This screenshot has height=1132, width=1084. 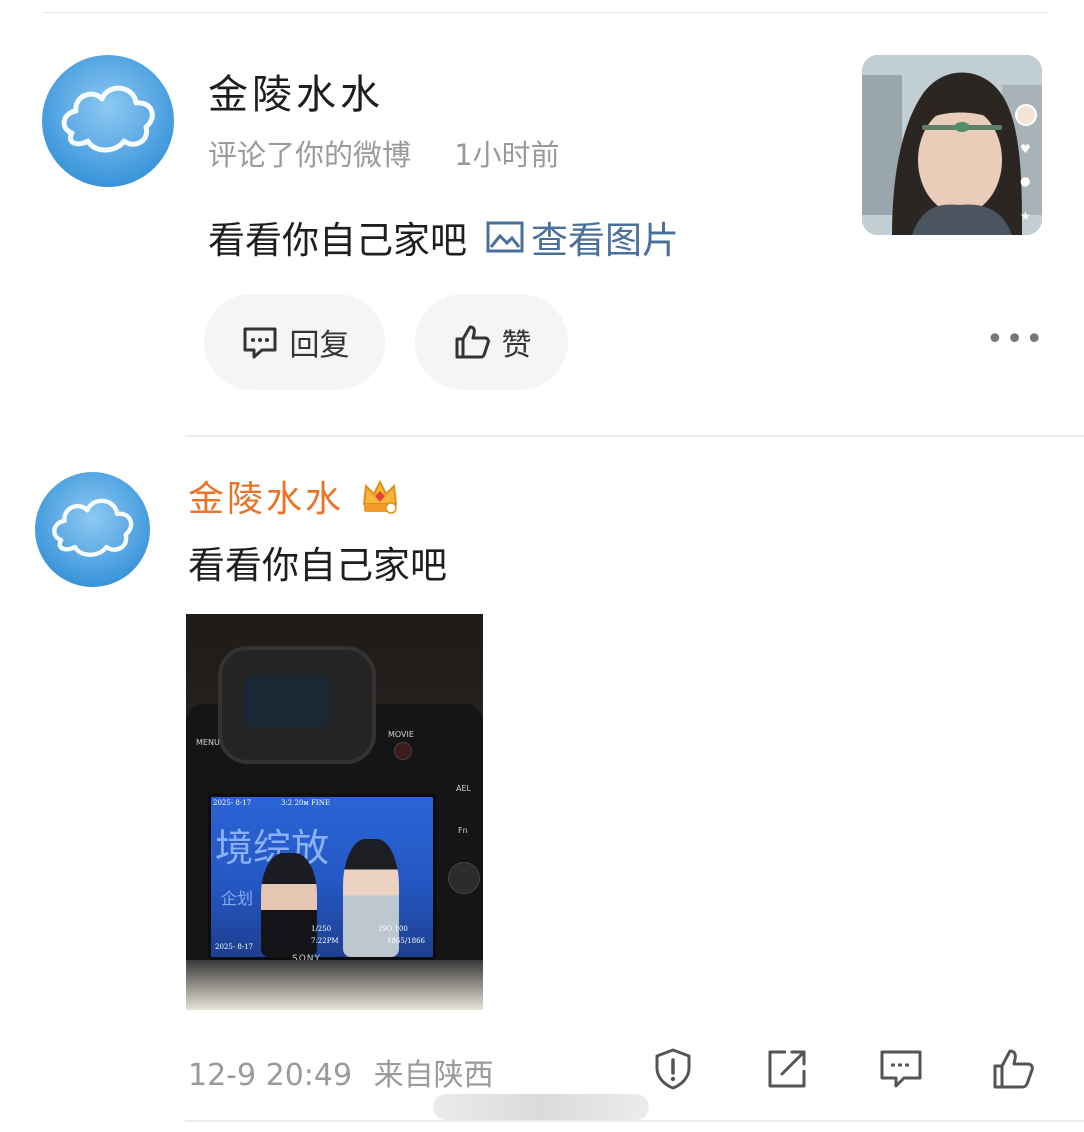 What do you see at coordinates (234, 947) in the screenshot?
I see `screen-date-bottom: 2025- 8-17` at bounding box center [234, 947].